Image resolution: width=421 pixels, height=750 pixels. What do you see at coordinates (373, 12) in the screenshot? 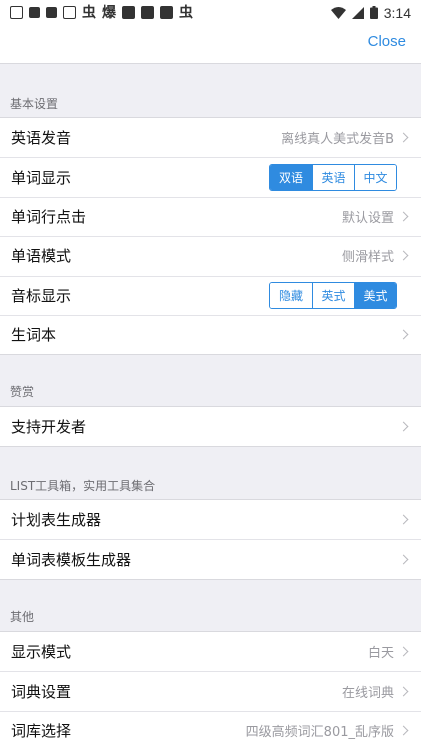
I see `battery-icon` at bounding box center [373, 12].